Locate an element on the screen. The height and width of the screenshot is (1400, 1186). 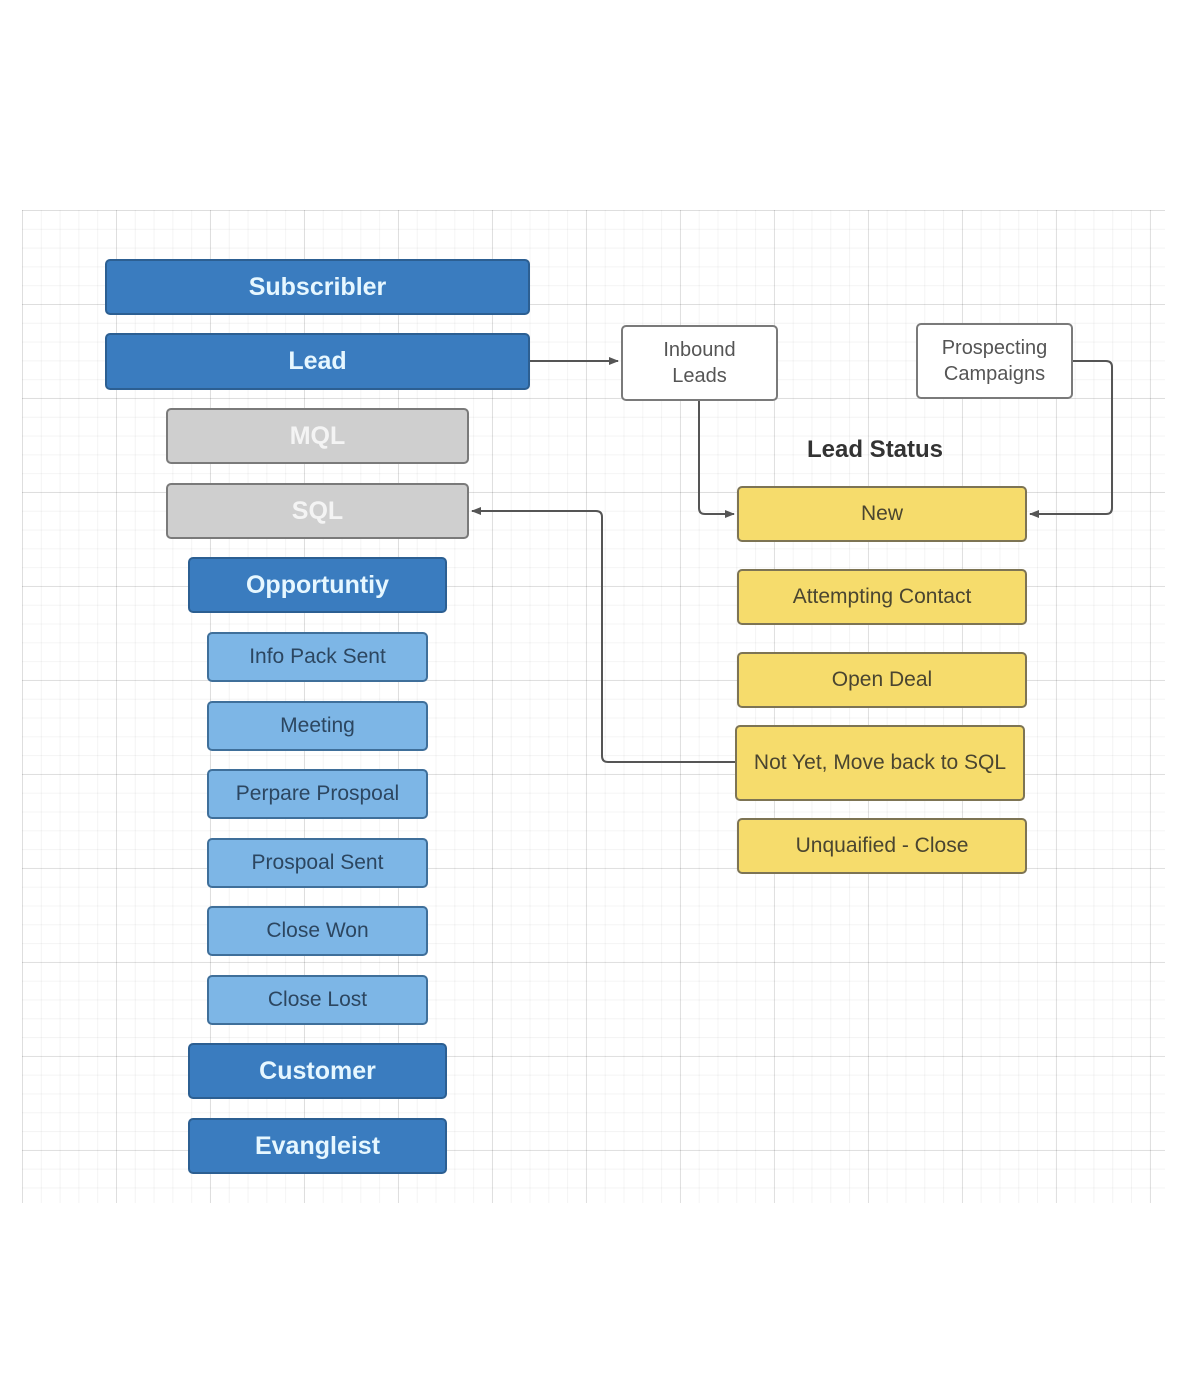
stage-label: Evangleist is located at coordinates (317, 1145).